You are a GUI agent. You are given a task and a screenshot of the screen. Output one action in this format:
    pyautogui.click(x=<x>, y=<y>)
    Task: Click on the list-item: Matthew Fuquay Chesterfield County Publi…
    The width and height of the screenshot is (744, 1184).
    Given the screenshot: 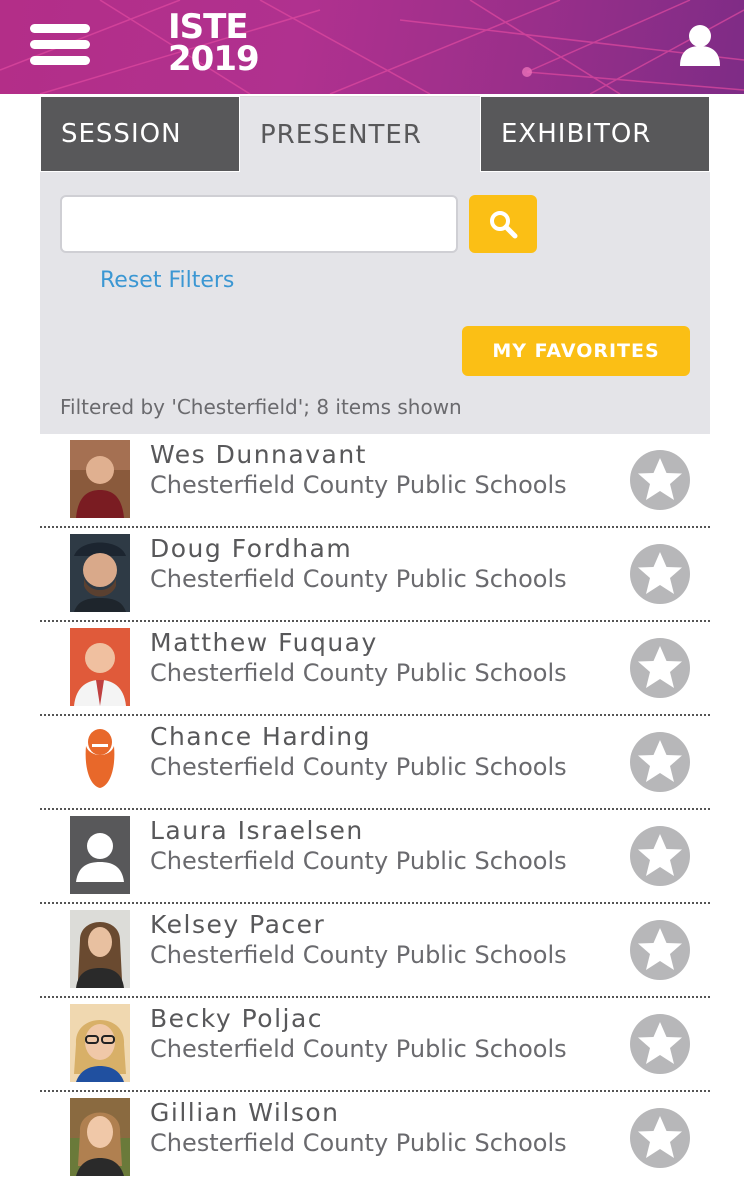 What is the action you would take?
    pyautogui.click(x=375, y=669)
    